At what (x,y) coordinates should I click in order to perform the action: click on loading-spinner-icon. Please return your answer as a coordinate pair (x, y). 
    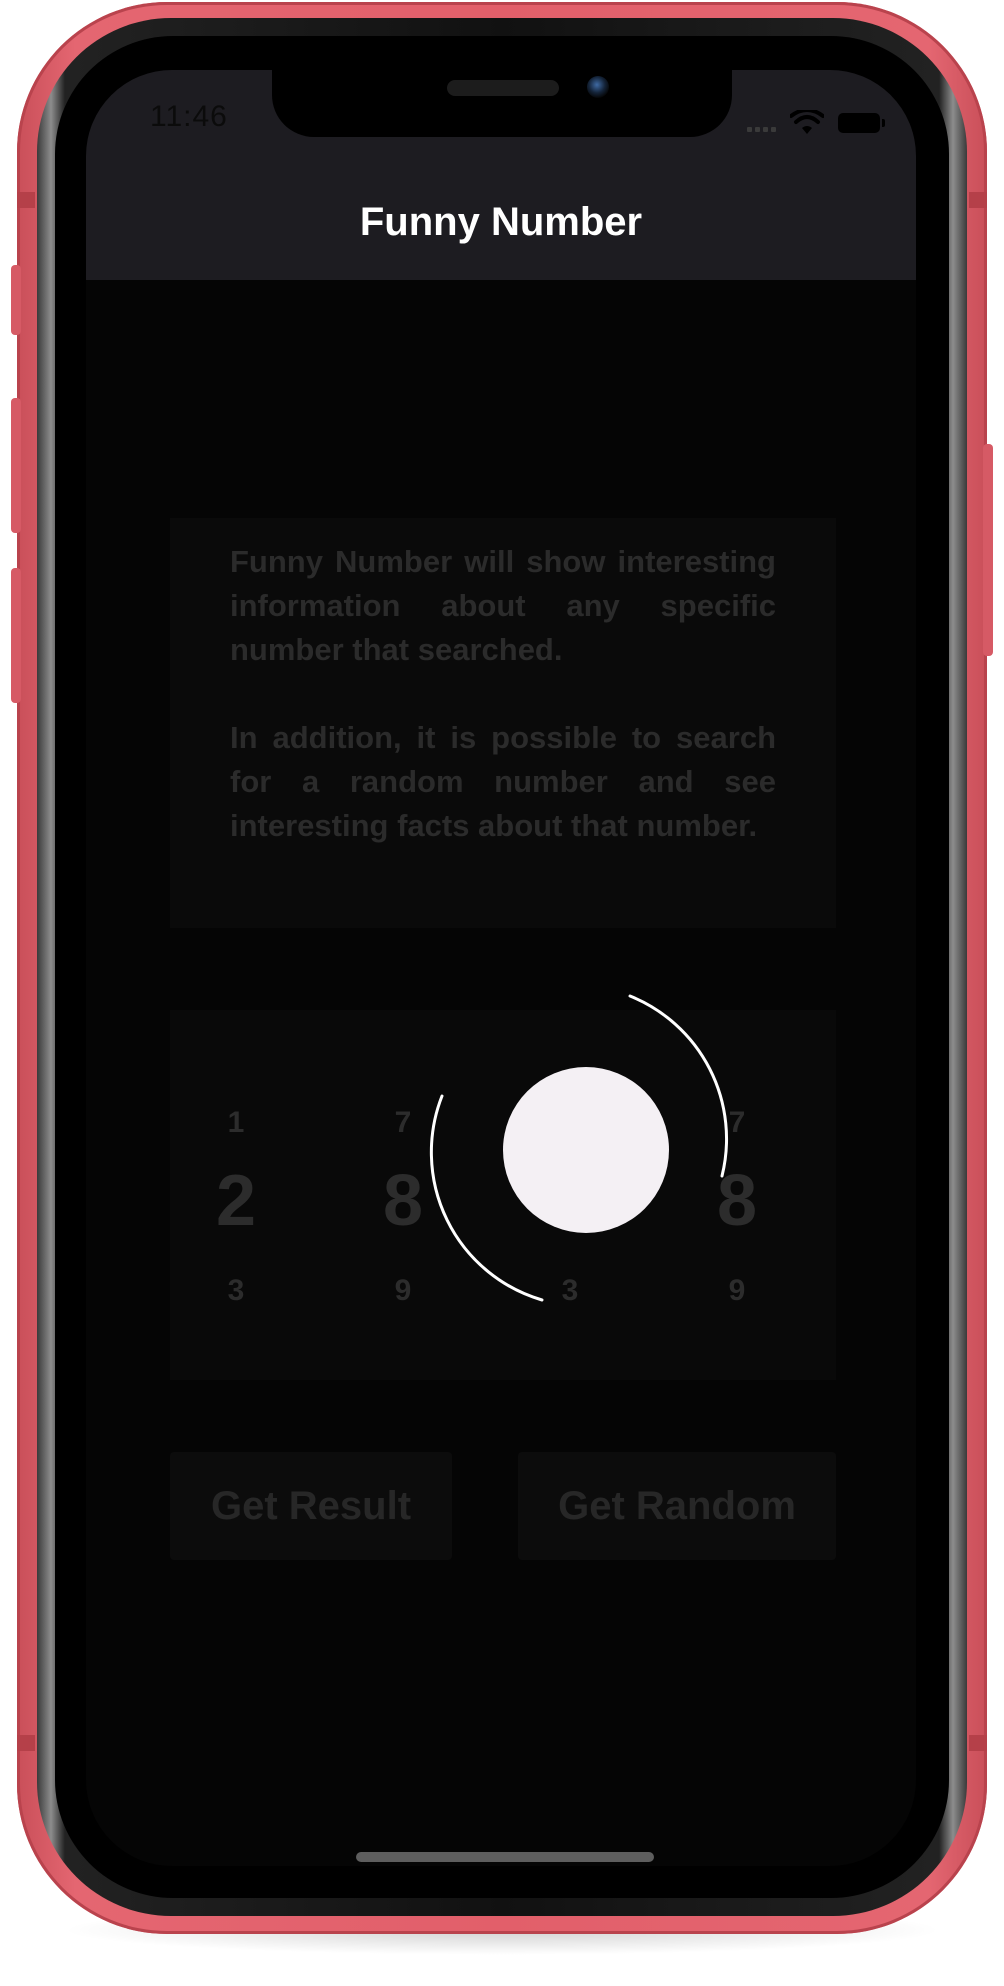
    Looking at the image, I should click on (579, 1148).